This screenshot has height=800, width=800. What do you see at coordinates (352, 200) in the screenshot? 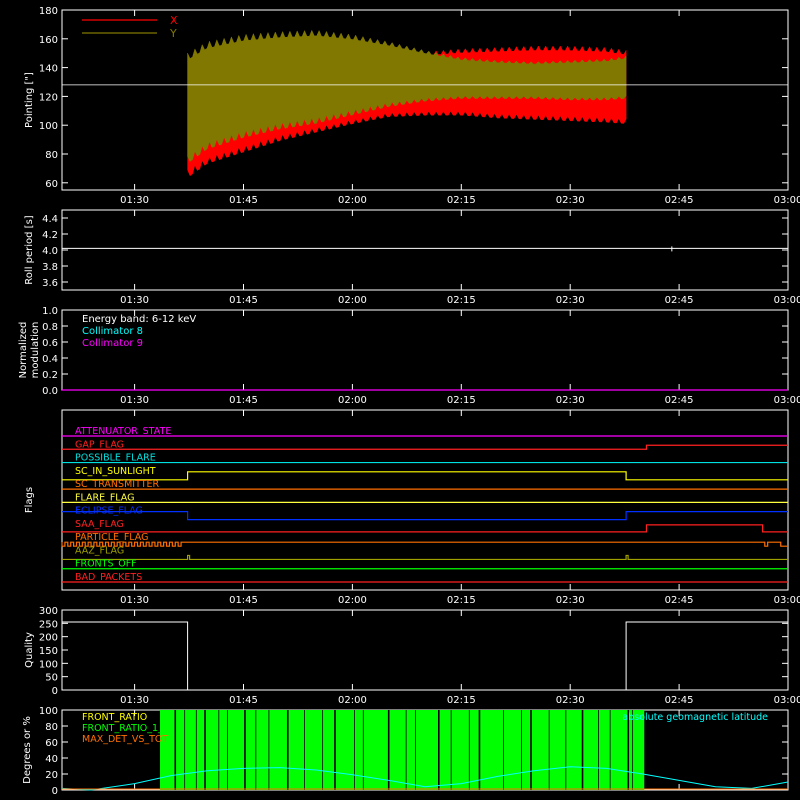
I see `pointing-x-tick-label: 02:00` at bounding box center [352, 200].